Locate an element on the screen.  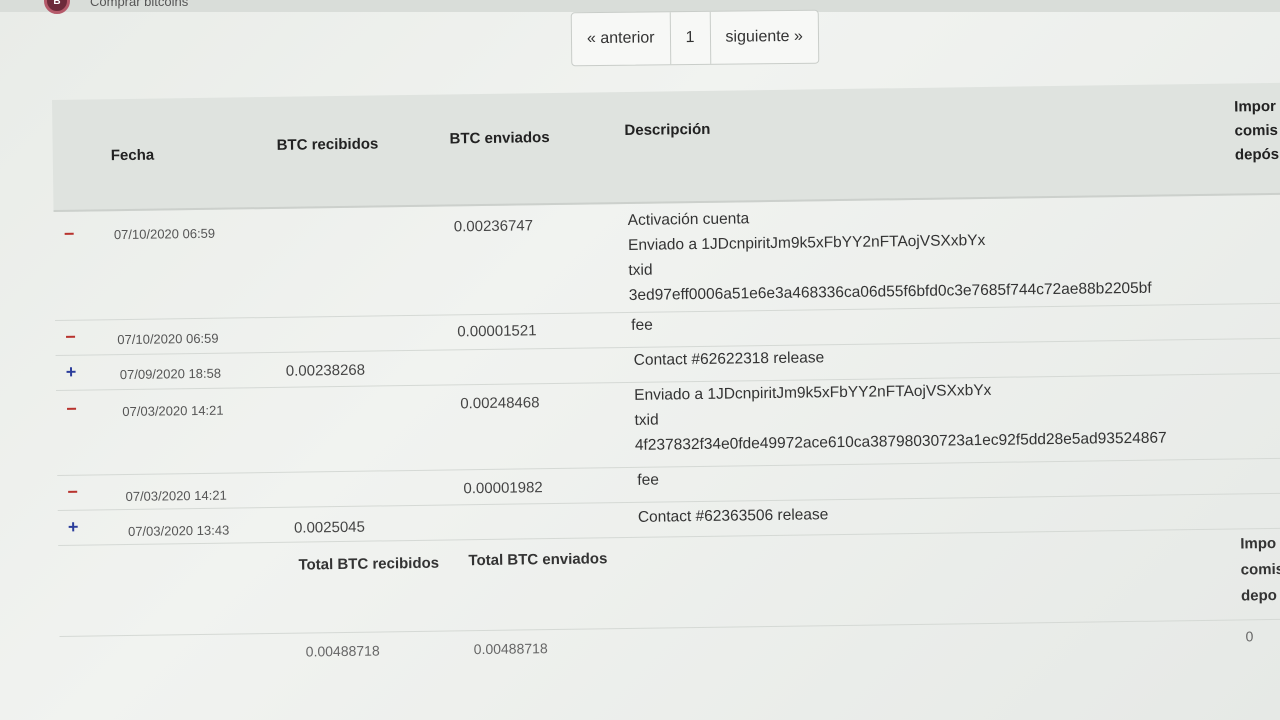
pagination: « anterior 1 siguiente » is located at coordinates (695, 38).